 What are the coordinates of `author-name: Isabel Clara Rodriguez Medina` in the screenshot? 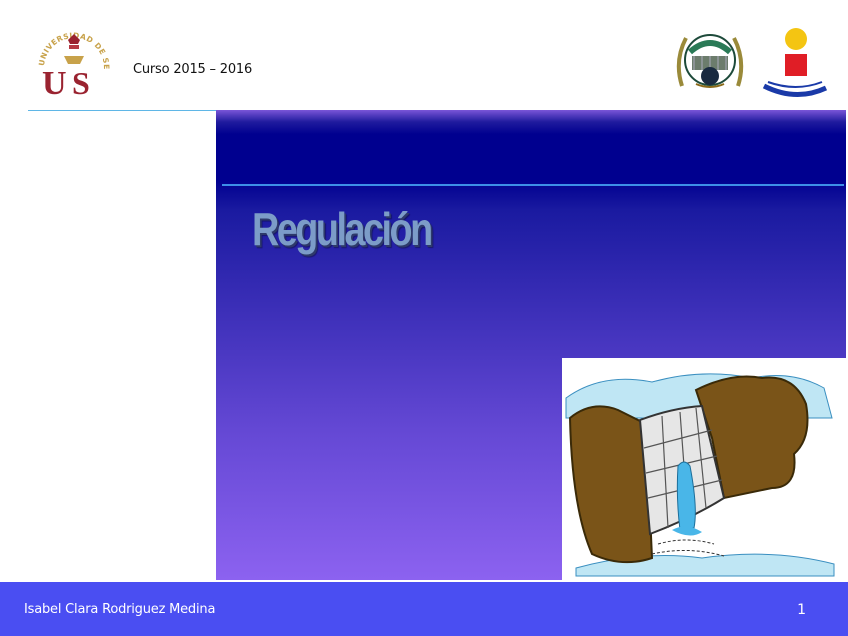 It's located at (120, 609).